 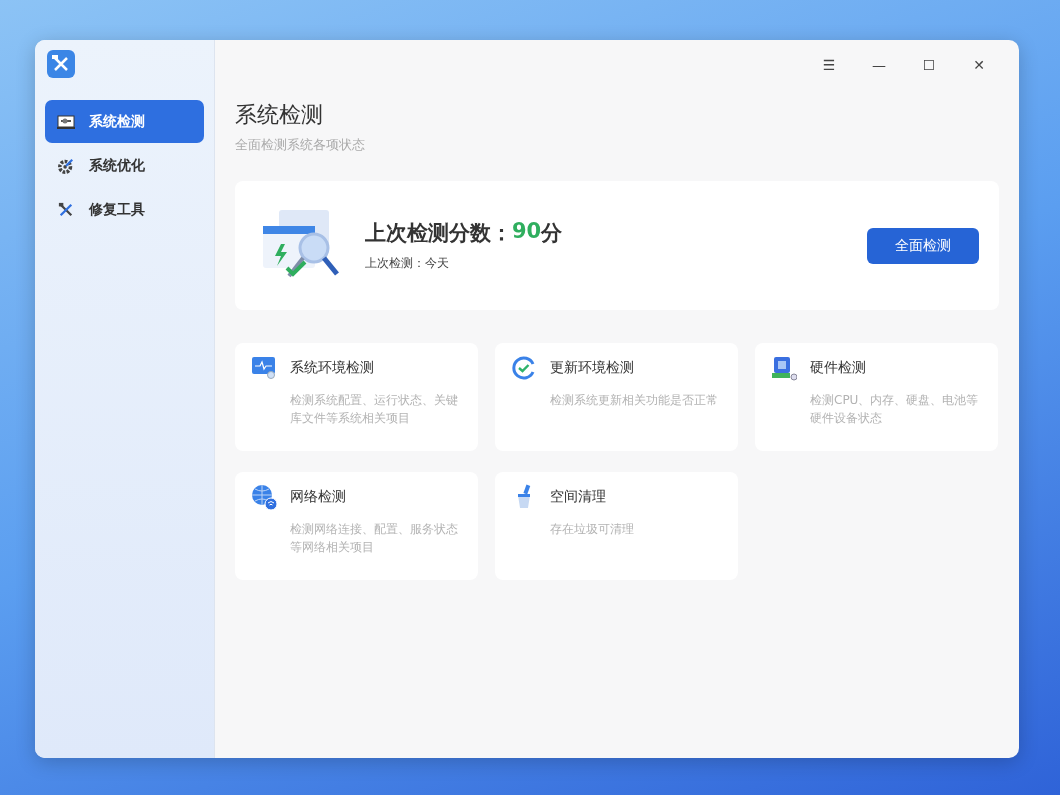 I want to click on sidebar-item: 系统优化, so click(x=124, y=165).